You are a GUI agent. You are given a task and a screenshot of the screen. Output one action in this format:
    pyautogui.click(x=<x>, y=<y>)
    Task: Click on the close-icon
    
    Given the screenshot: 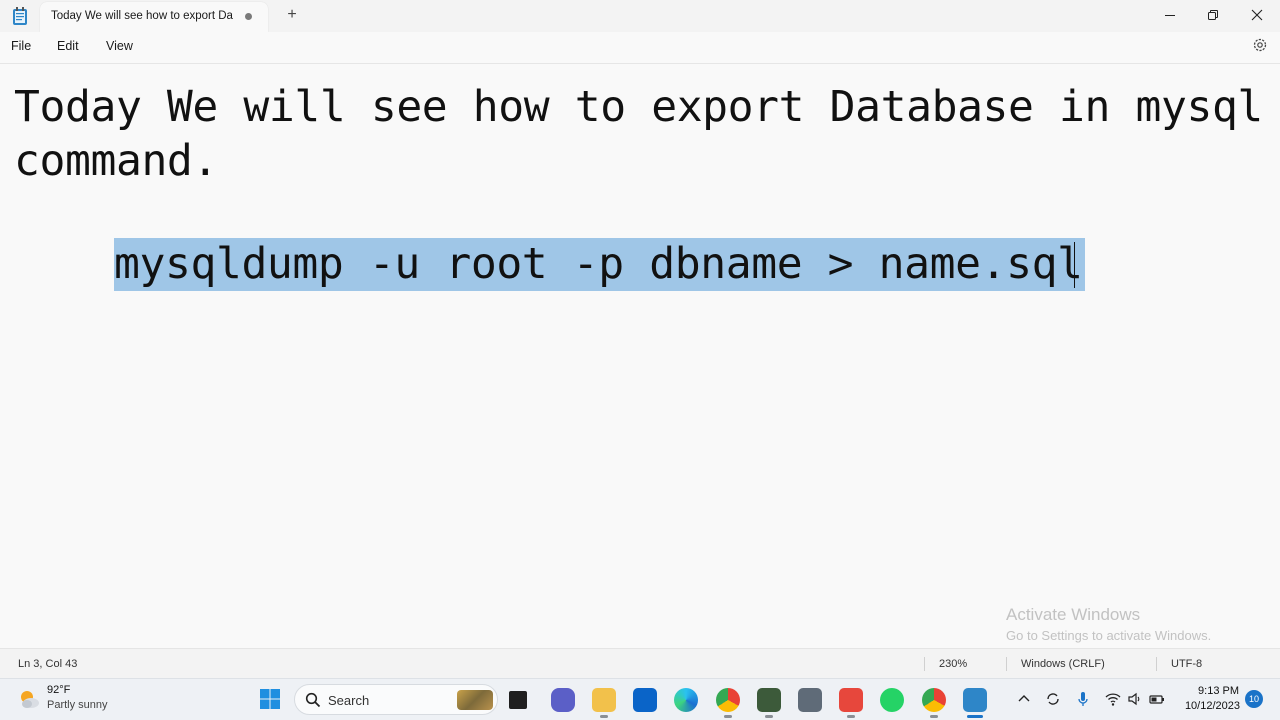 What is the action you would take?
    pyautogui.click(x=1257, y=15)
    